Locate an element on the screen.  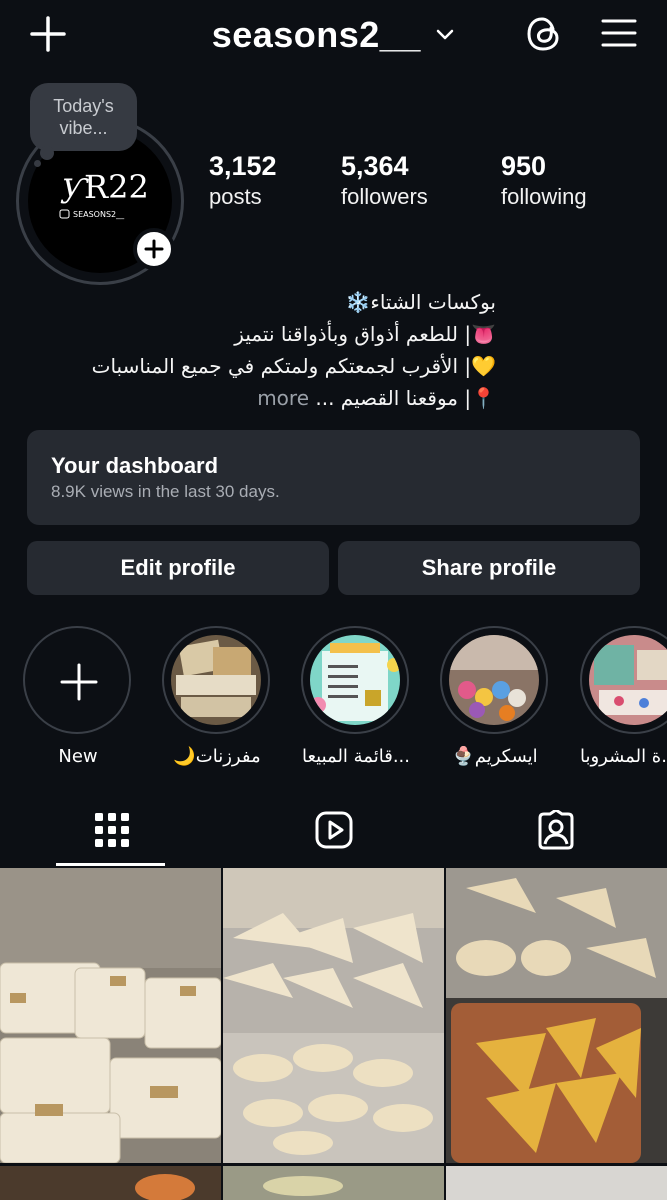
svg-text: SEASONS2__ is located at coordinates (99, 214).